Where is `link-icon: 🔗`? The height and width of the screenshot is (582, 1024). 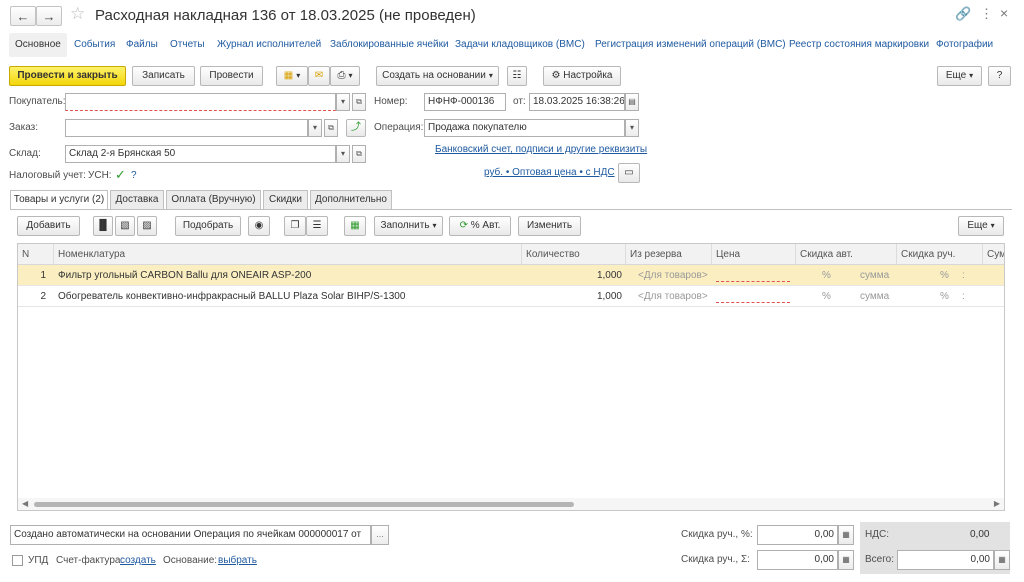
link-icon: 🔗 is located at coordinates (963, 14).